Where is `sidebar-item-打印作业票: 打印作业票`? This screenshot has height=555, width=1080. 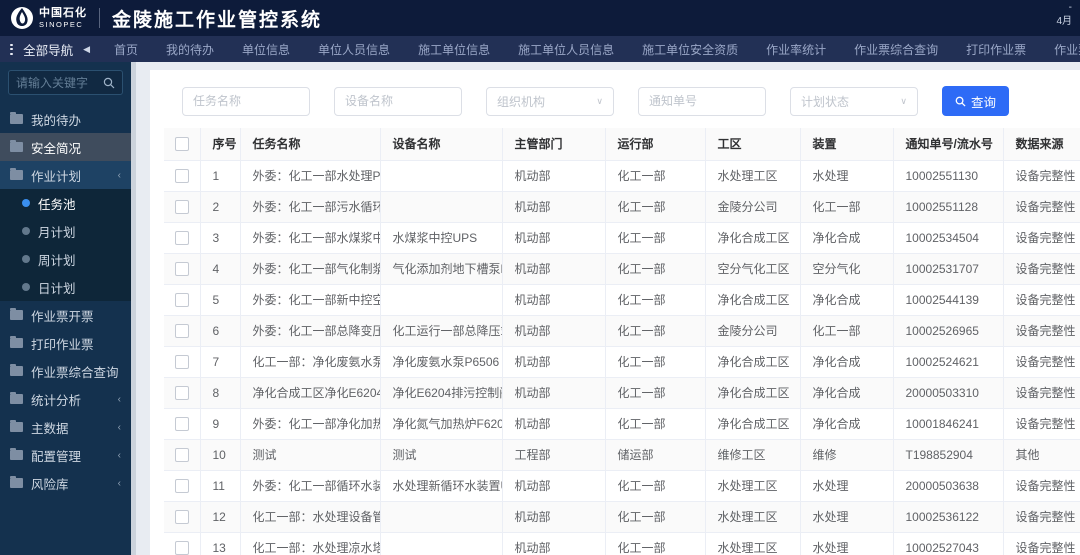
sidebar-item-打印作业票: 打印作业票 is located at coordinates (65, 343).